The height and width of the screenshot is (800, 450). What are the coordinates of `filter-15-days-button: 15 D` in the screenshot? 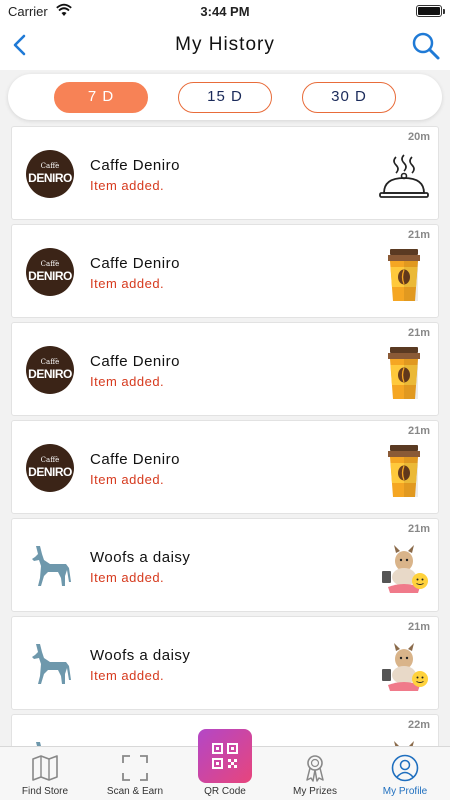 It's located at (225, 97).